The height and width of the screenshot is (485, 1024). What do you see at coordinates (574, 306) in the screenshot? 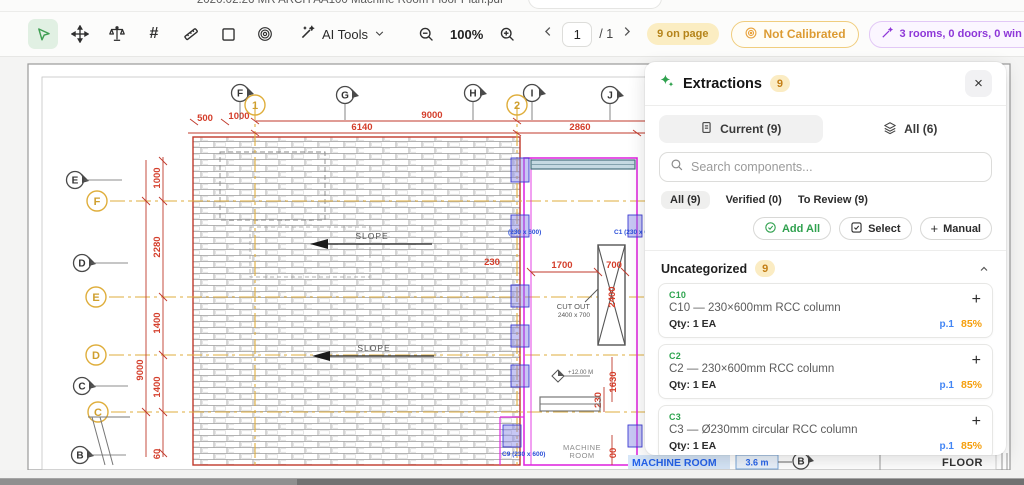
I see `cutout-text-1: CUT OUT` at bounding box center [574, 306].